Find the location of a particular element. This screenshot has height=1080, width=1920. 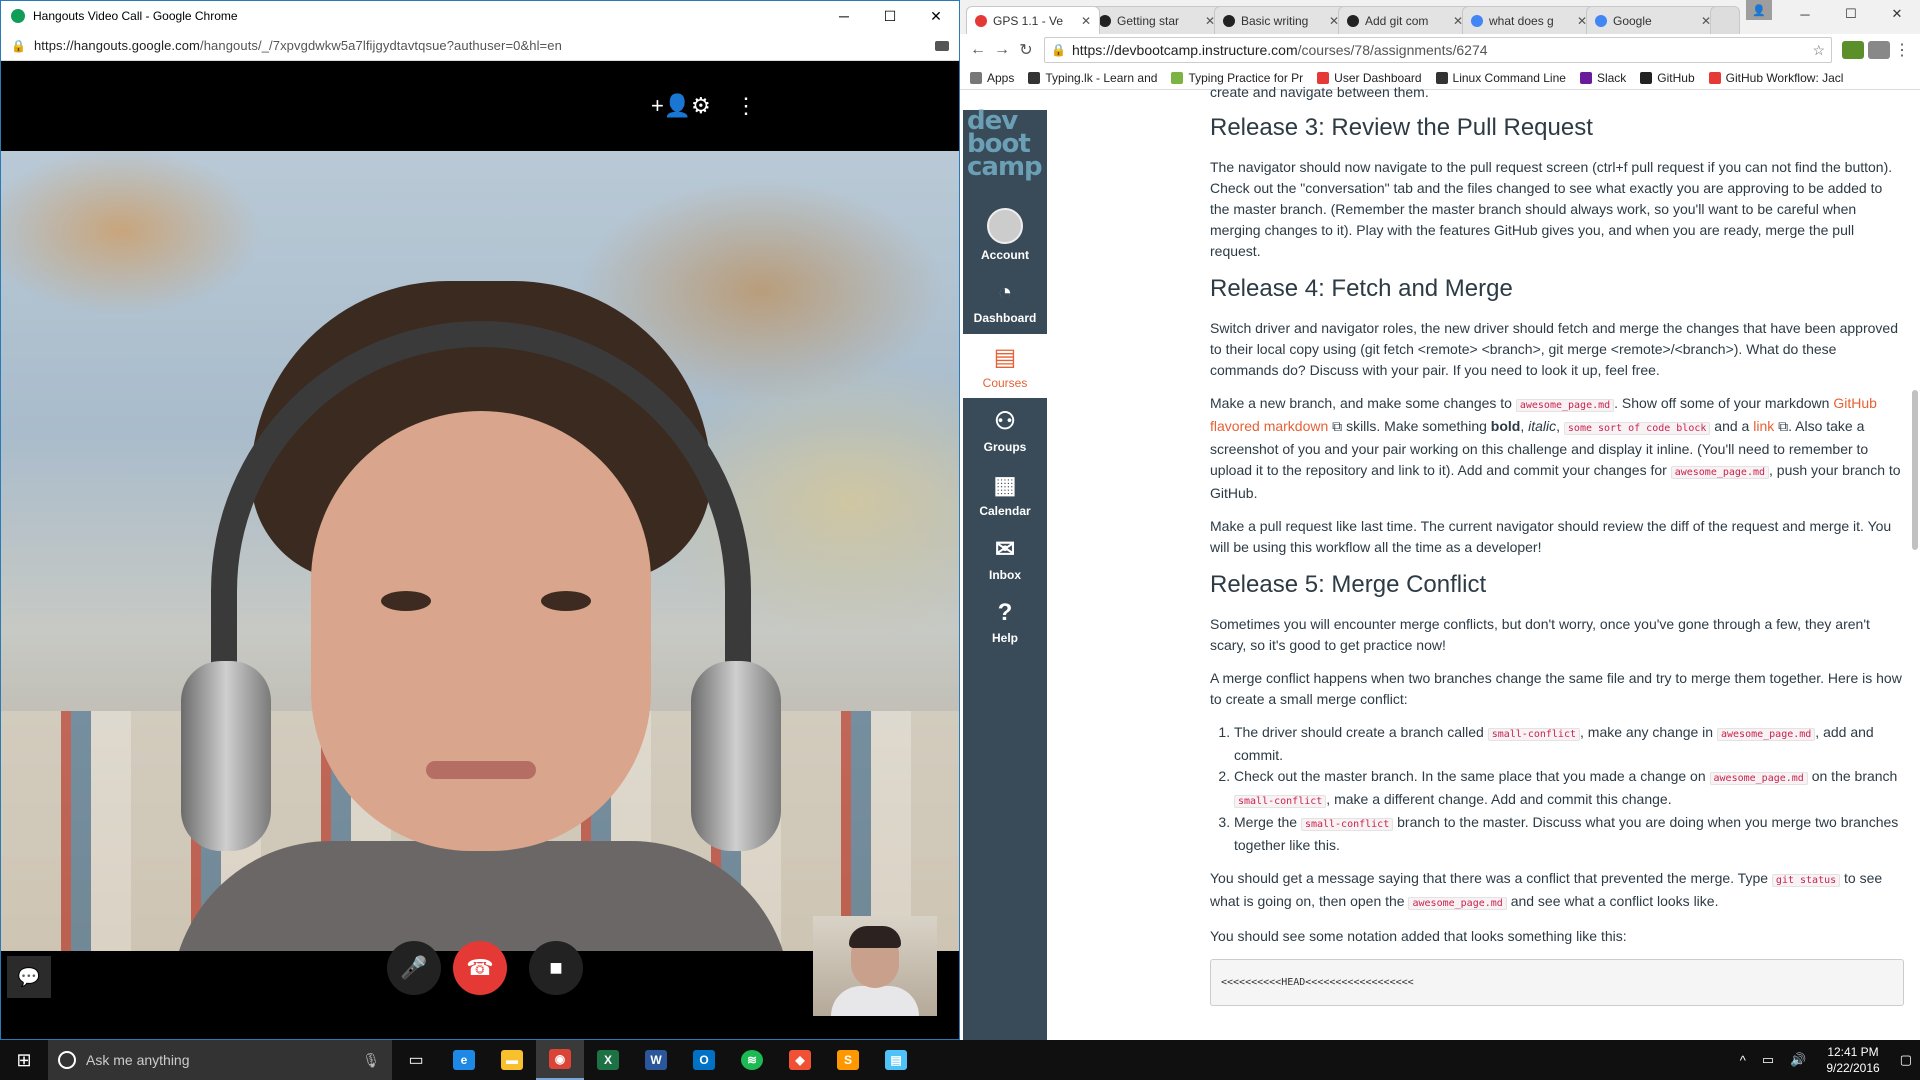

add-person-icon: +👤 is located at coordinates (671, 106).